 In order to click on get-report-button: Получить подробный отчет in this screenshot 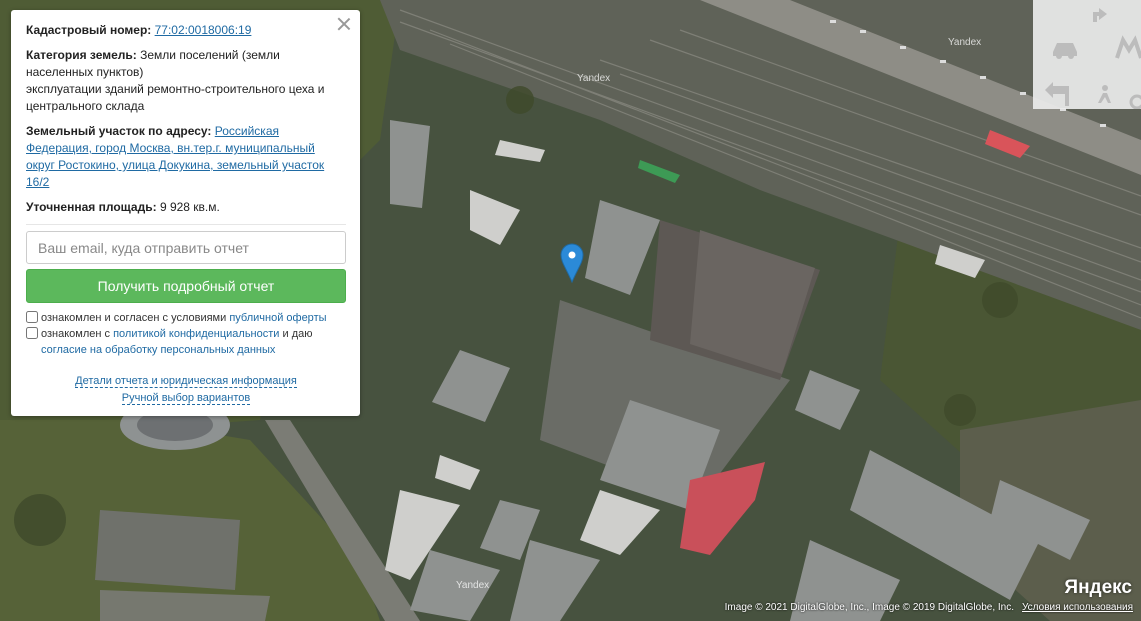, I will do `click(186, 286)`.